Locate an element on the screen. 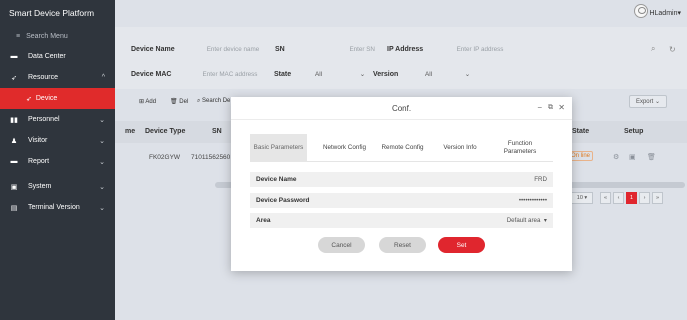 This screenshot has width=687, height=320. device-mac-label: Device MAC is located at coordinates (151, 74).